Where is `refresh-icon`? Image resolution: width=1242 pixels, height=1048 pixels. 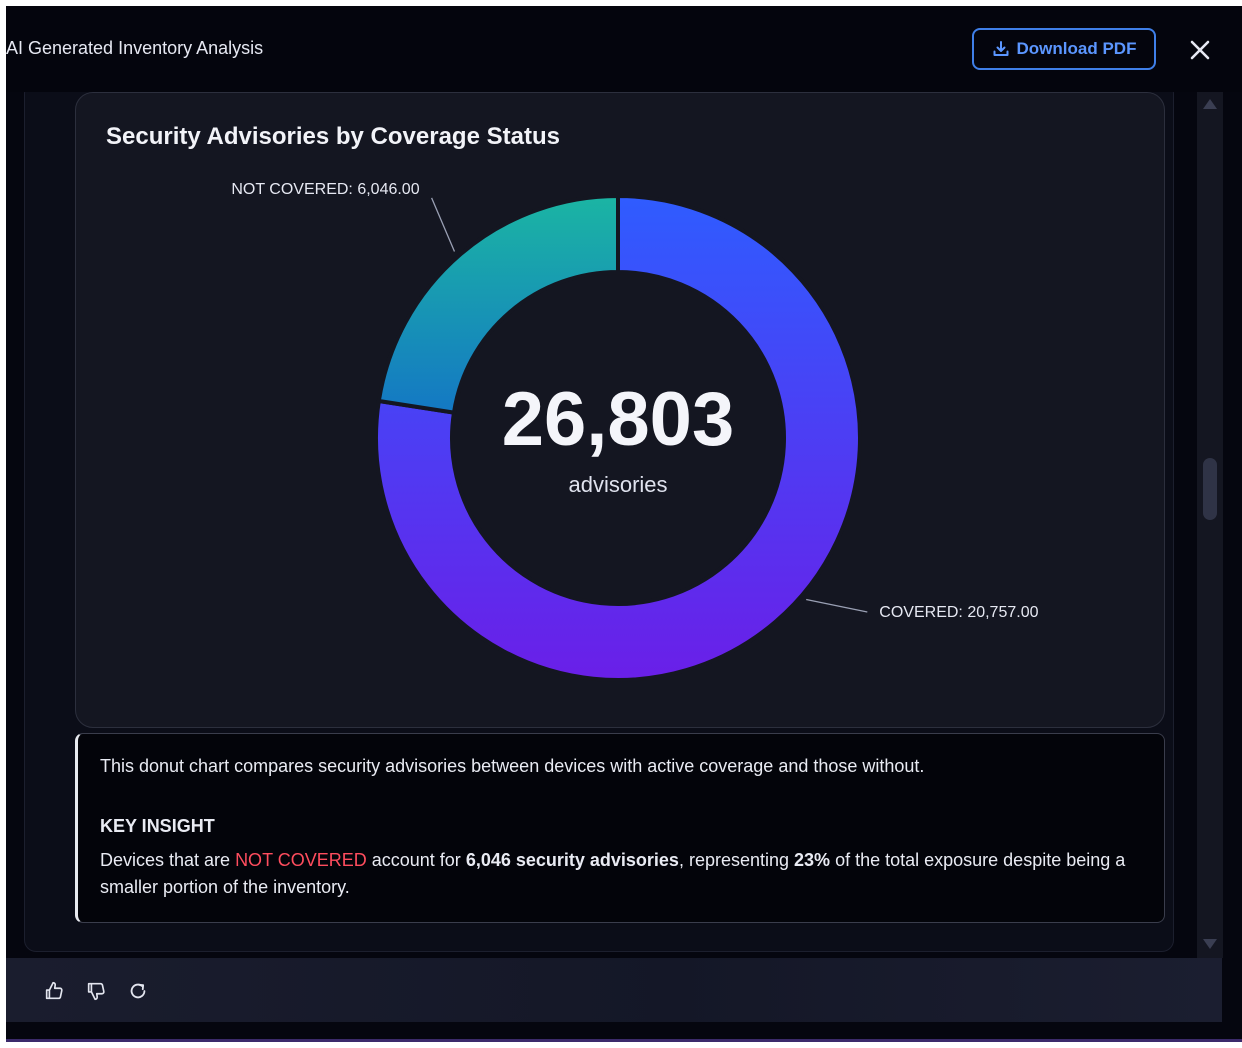
refresh-icon is located at coordinates (138, 991).